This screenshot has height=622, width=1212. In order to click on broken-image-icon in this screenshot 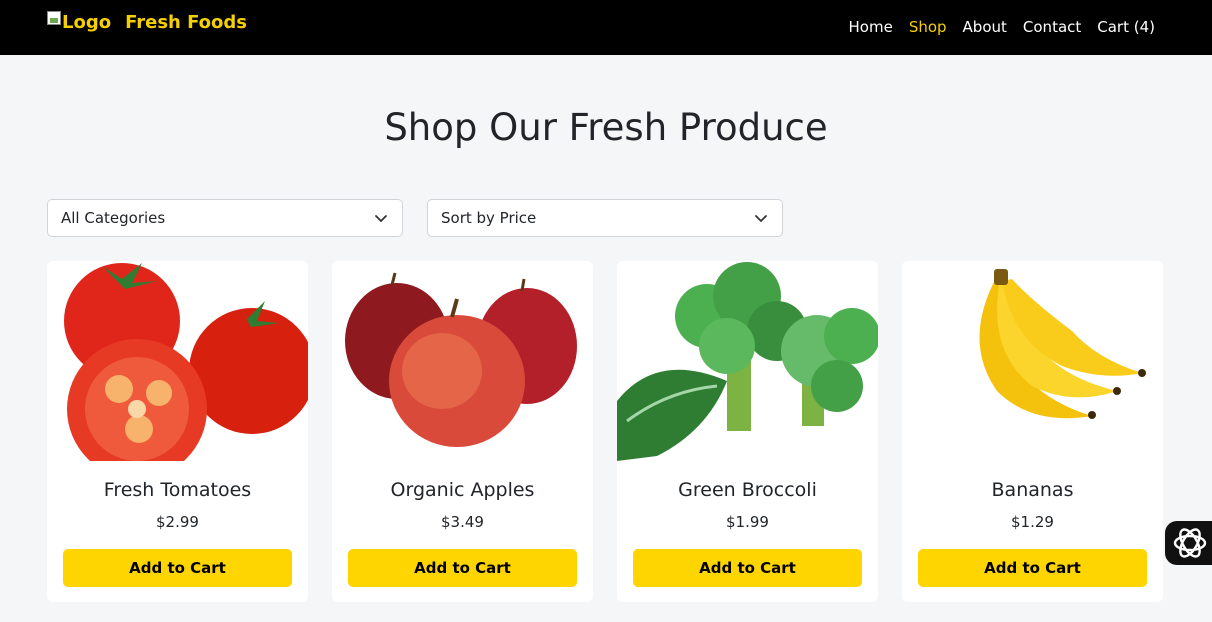, I will do `click(54, 17)`.